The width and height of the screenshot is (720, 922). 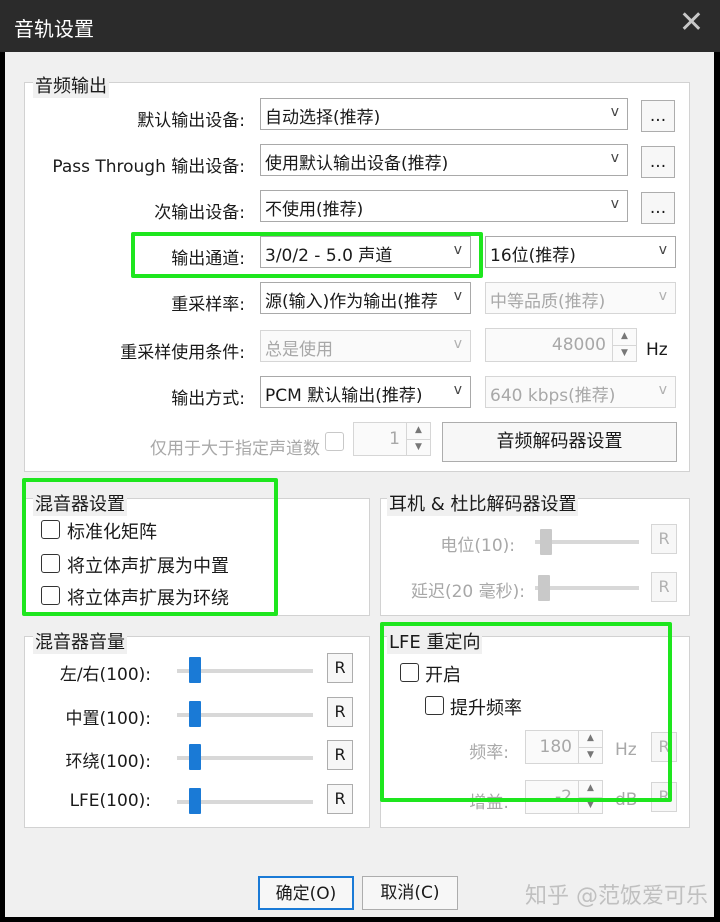 What do you see at coordinates (148, 167) in the screenshot?
I see `passthrough-label: Pass Through 输出设备:` at bounding box center [148, 167].